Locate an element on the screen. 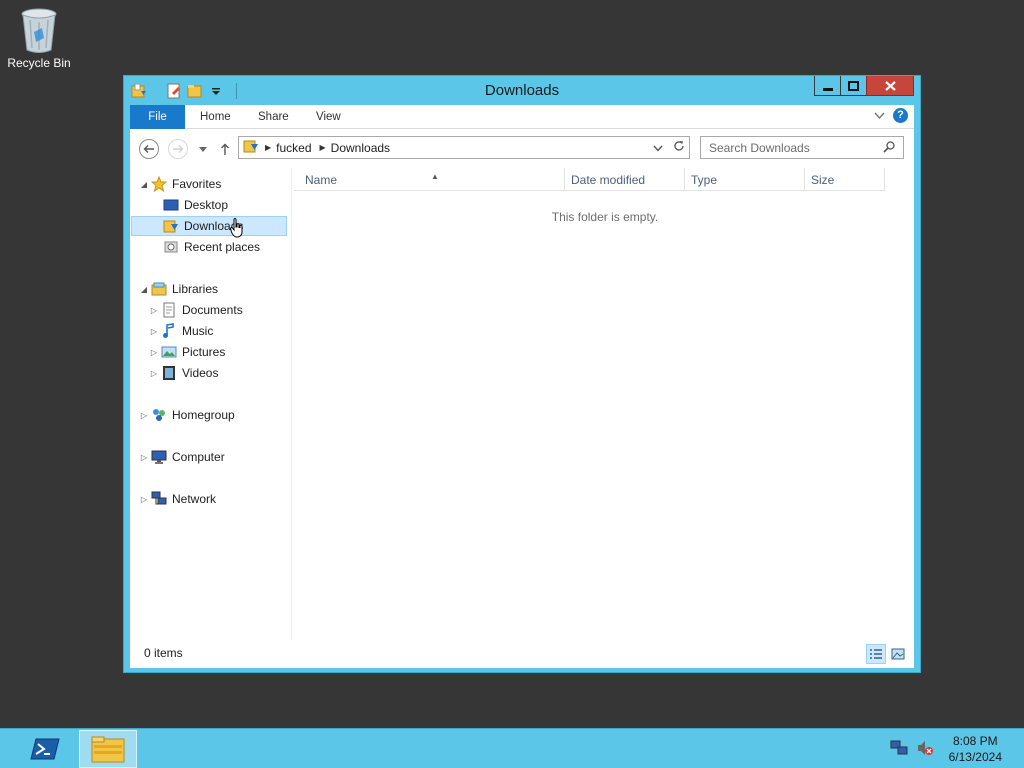  back-button is located at coordinates (149, 149).